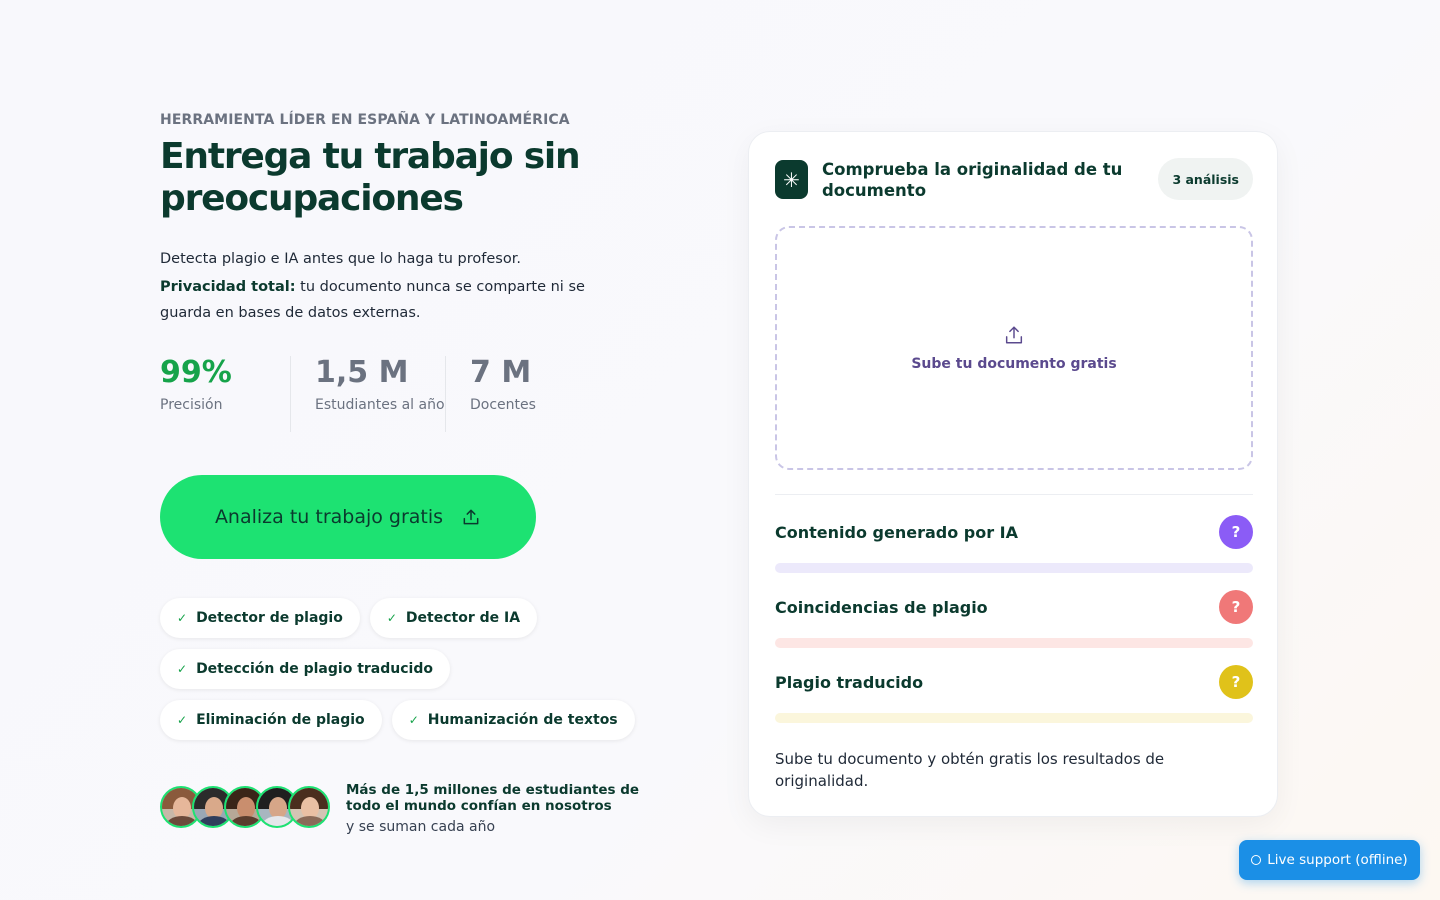 Image resolution: width=1440 pixels, height=900 pixels. What do you see at coordinates (362, 372) in the screenshot?
I see `stat-value: 1,5 M` at bounding box center [362, 372].